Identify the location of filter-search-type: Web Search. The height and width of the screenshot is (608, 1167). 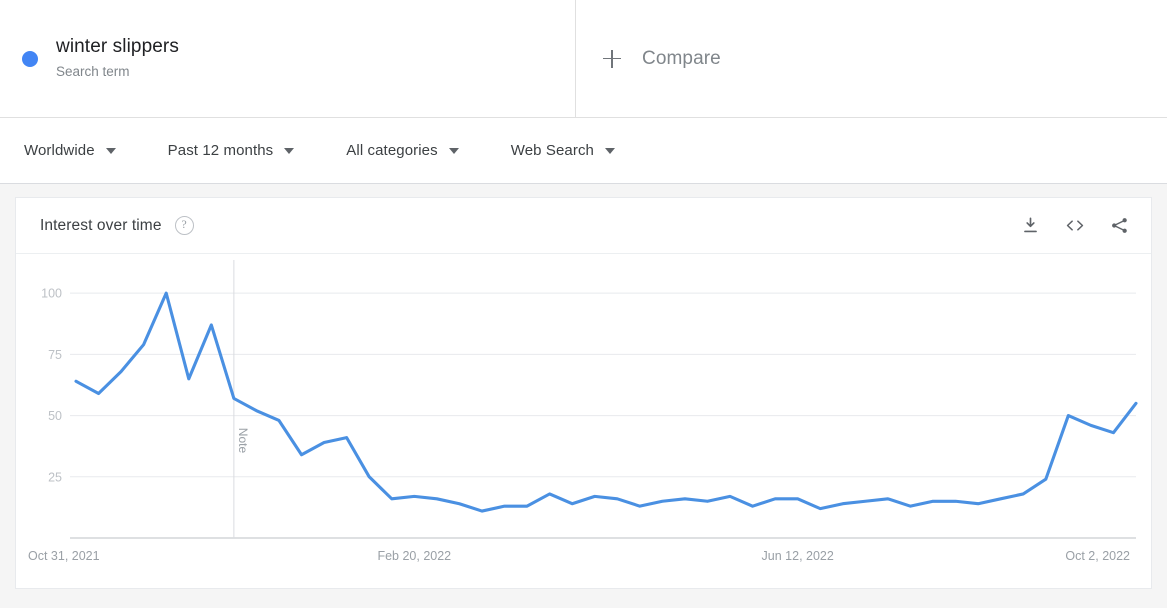
(563, 150).